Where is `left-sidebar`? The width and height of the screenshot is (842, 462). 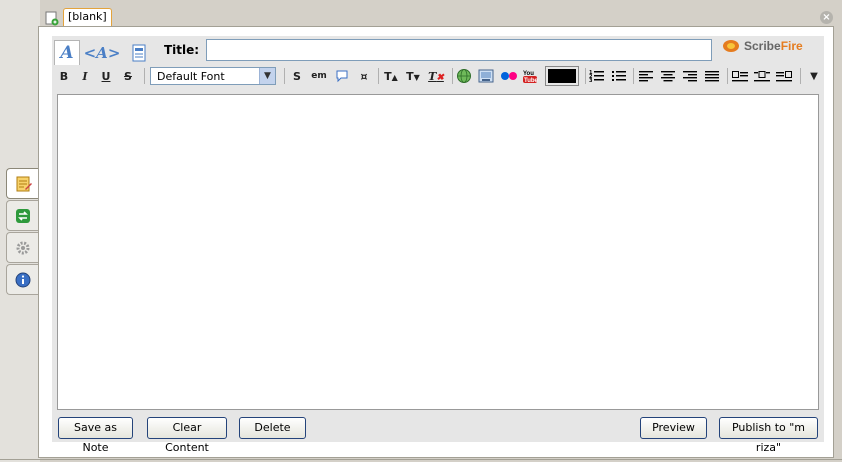
left-sidebar is located at coordinates (20, 231).